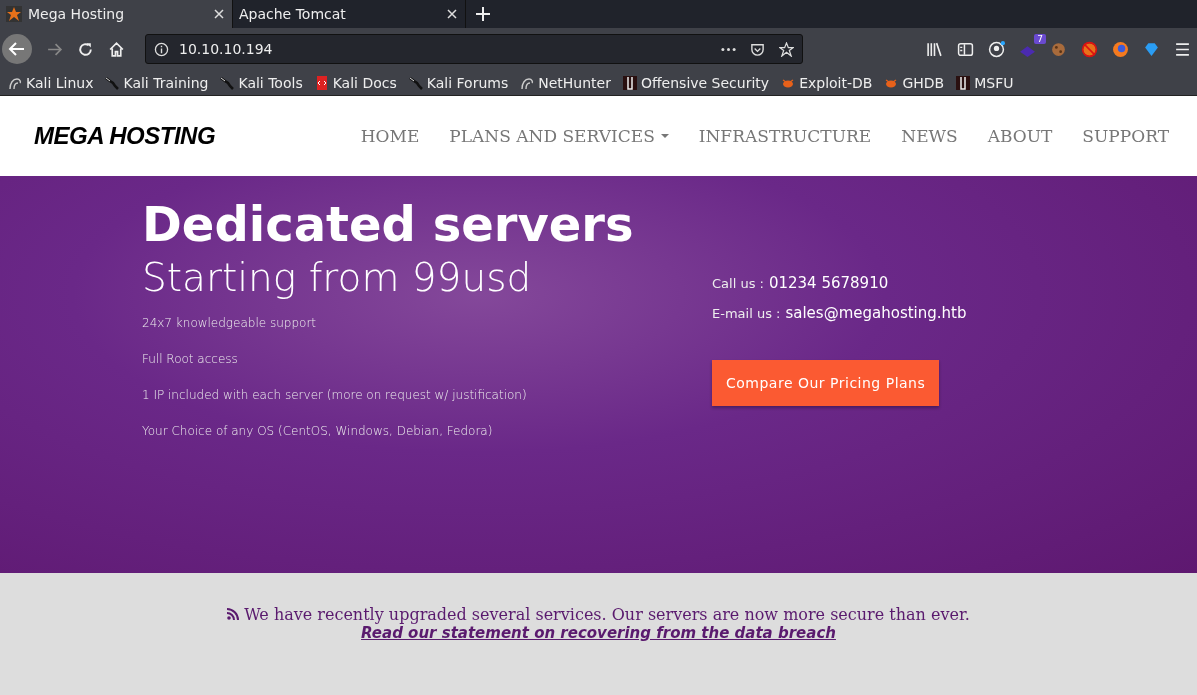 Image resolution: width=1197 pixels, height=695 pixels. Describe the element at coordinates (696, 82) in the screenshot. I see `bookmark-item: Offensive Security` at that location.